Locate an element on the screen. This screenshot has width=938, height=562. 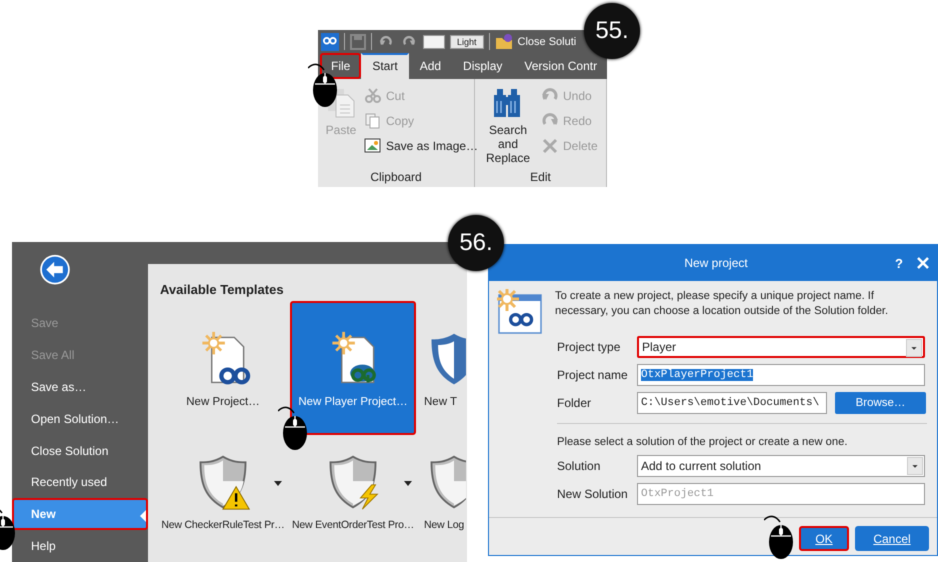
theme-selector: Light is located at coordinates (467, 41).